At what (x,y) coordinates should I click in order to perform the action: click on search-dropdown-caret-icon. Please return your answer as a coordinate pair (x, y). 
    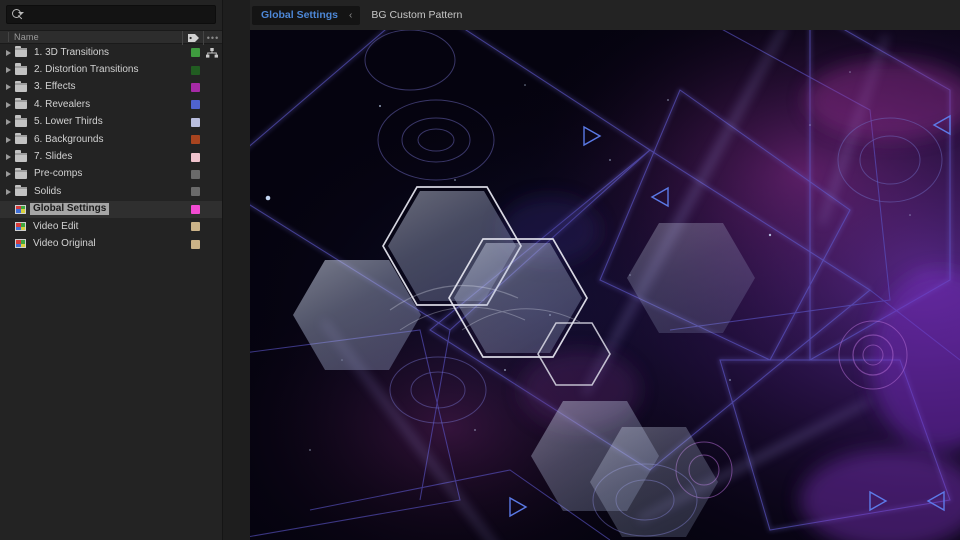
    Looking at the image, I should click on (21, 13).